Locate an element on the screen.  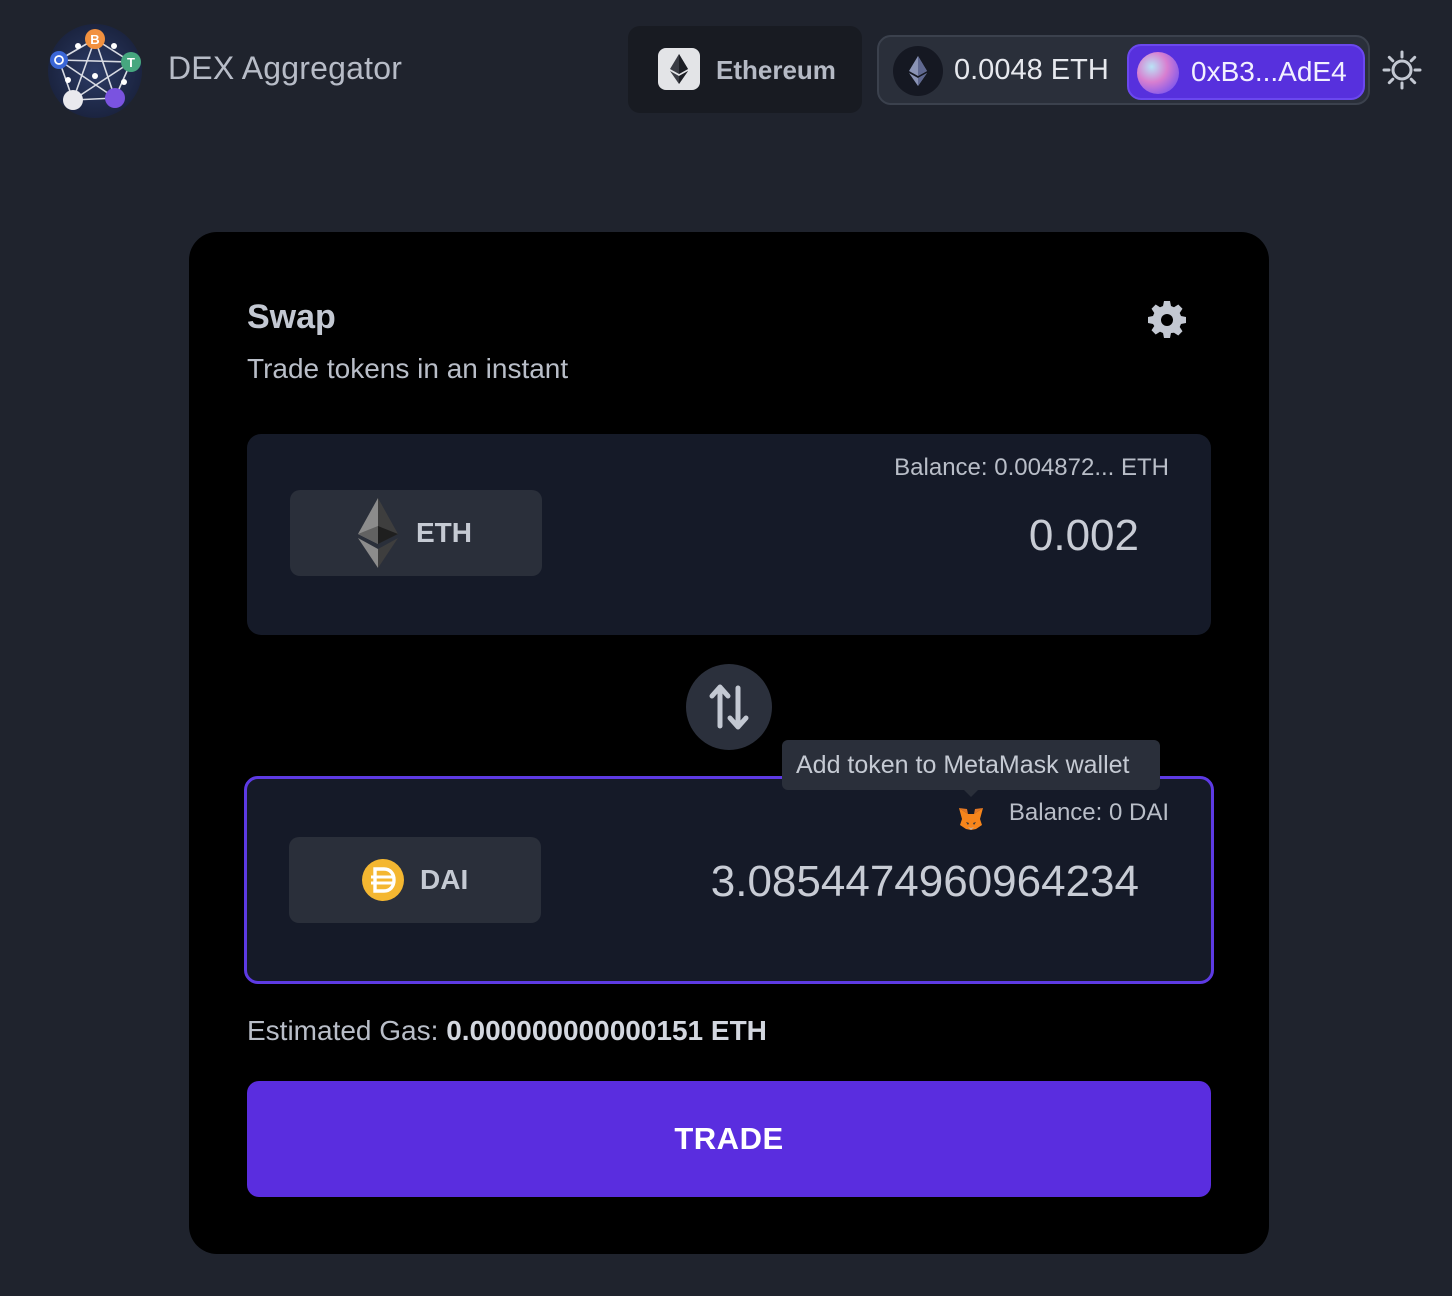
swap-subtitle: Trade tokens in an instant is located at coordinates (408, 368).